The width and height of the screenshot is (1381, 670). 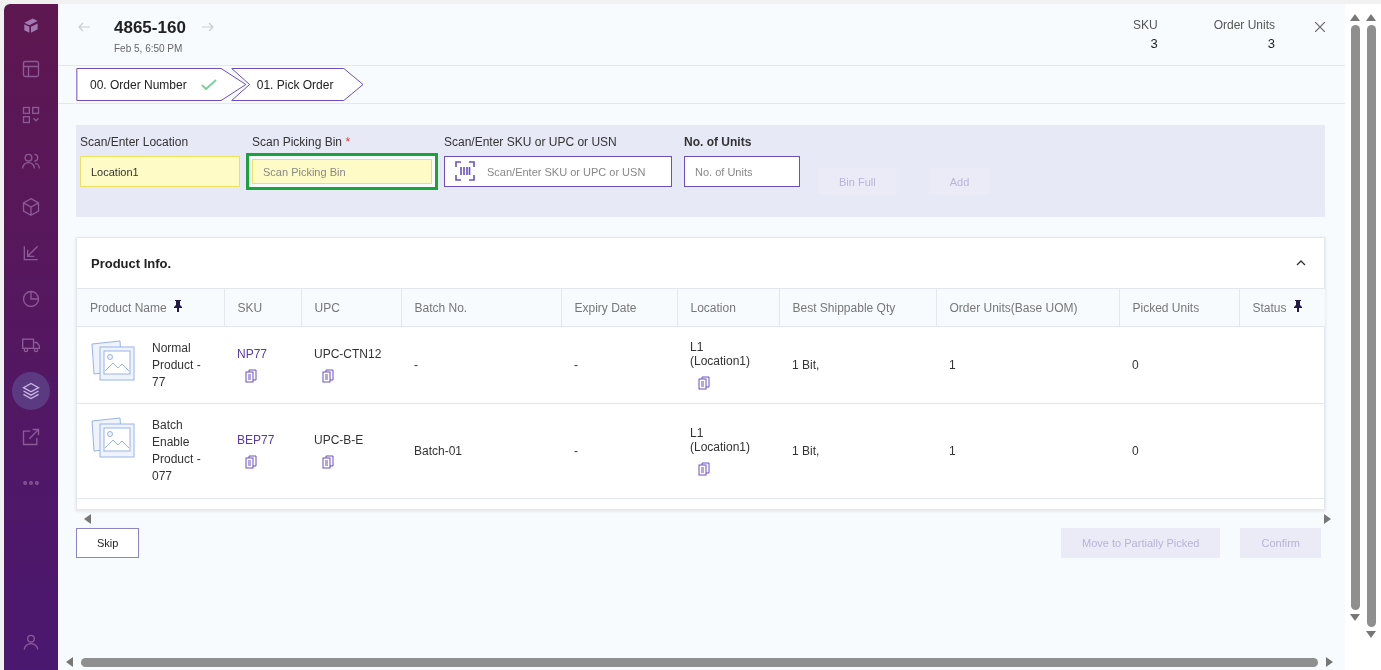 What do you see at coordinates (718, 142) in the screenshot?
I see `field-label: No. of Units` at bounding box center [718, 142].